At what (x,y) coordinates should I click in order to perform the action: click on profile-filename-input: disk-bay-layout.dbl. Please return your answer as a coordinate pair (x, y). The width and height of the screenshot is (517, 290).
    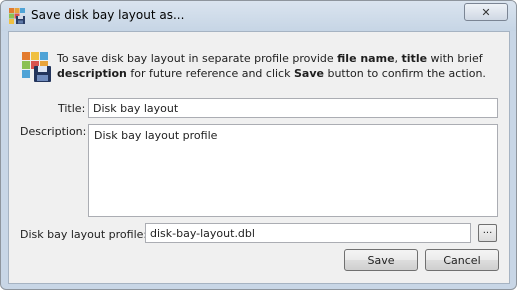
    Looking at the image, I should click on (308, 233).